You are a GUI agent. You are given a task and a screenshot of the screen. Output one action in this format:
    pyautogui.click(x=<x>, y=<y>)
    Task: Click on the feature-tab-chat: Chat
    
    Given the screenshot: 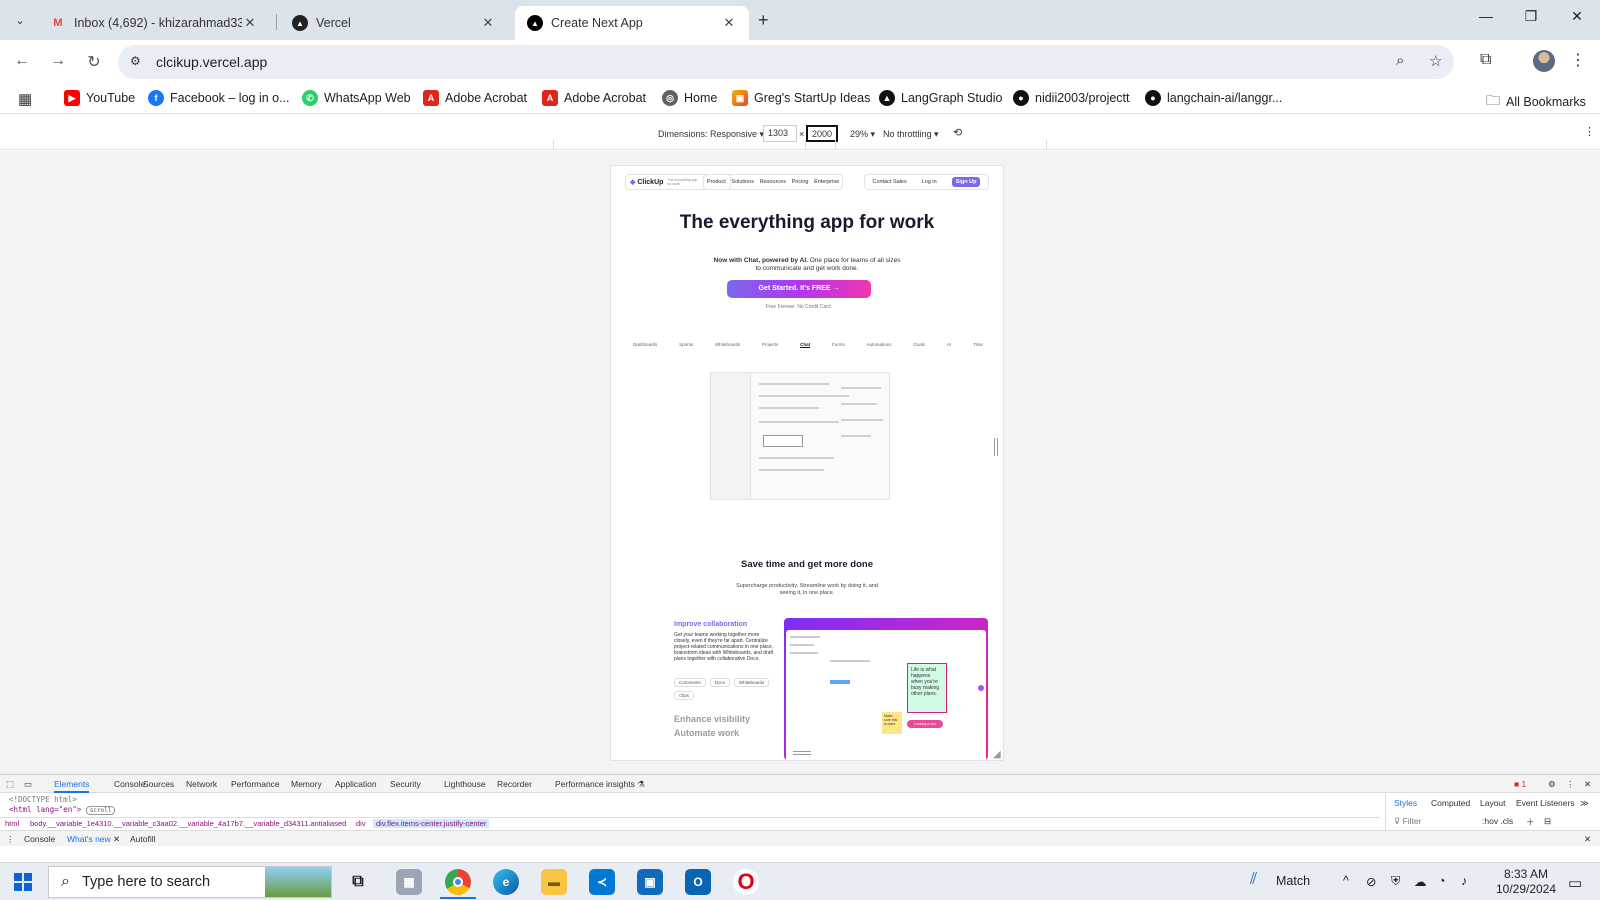 What is the action you would take?
    pyautogui.click(x=805, y=345)
    